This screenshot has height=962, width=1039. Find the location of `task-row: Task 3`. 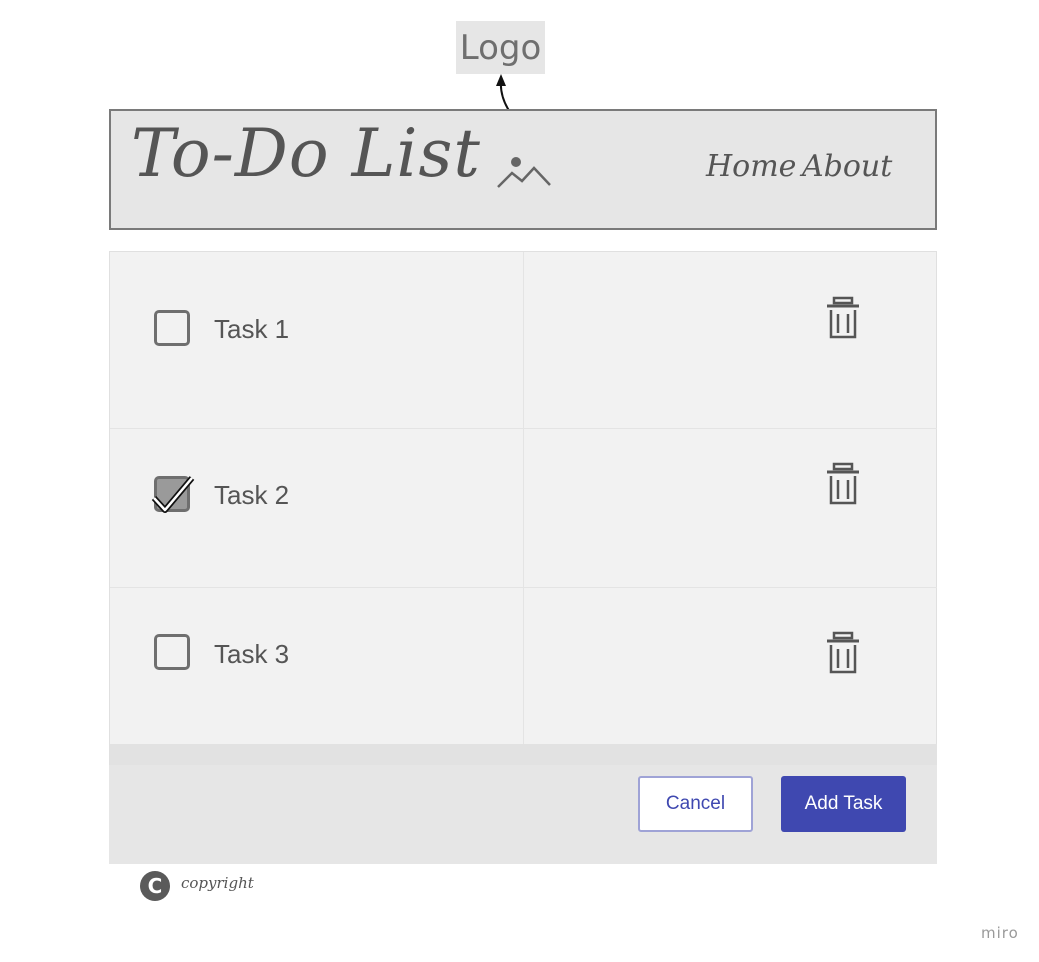

task-row: Task 3 is located at coordinates (523, 665).